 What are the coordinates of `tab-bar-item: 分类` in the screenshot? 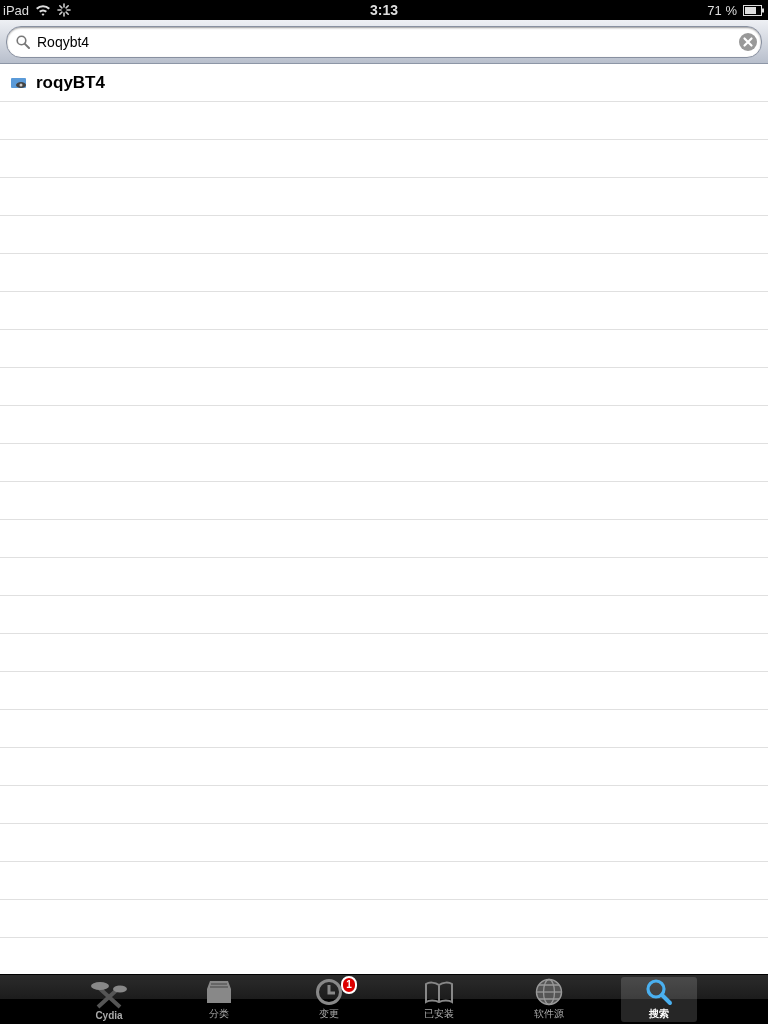 It's located at (219, 999).